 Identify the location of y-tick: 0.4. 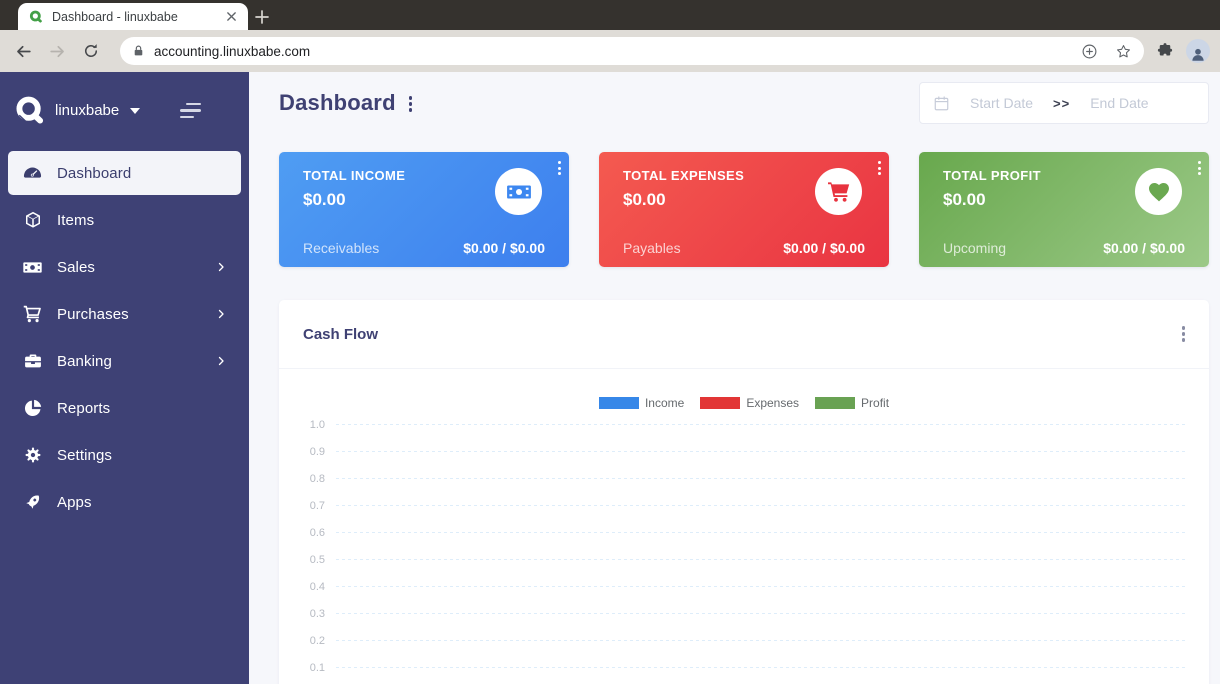
(317, 586).